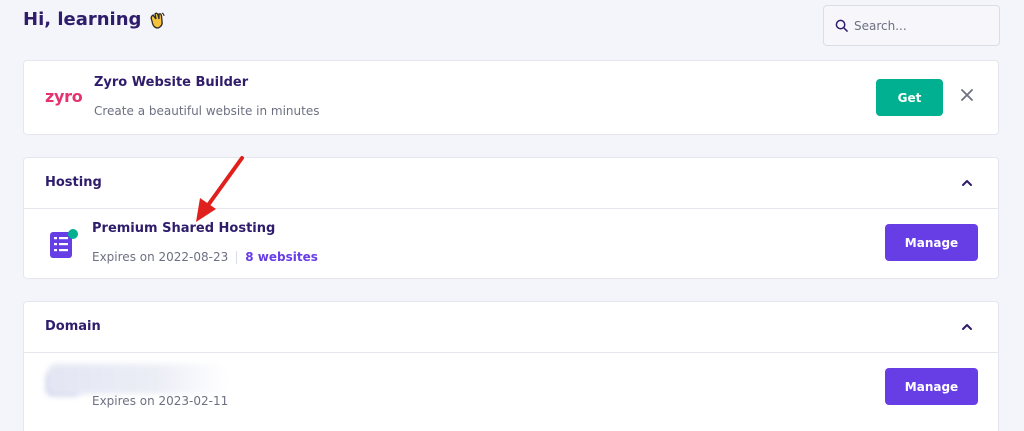  I want to click on waving-hand-icon, so click(157, 20).